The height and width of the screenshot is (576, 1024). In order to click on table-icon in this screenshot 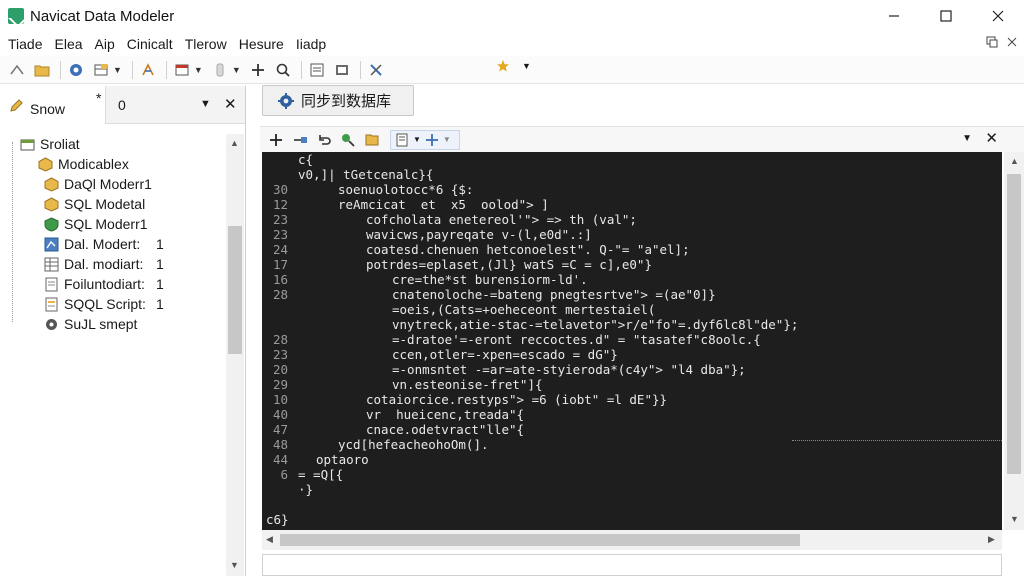, I will do `click(101, 69)`.